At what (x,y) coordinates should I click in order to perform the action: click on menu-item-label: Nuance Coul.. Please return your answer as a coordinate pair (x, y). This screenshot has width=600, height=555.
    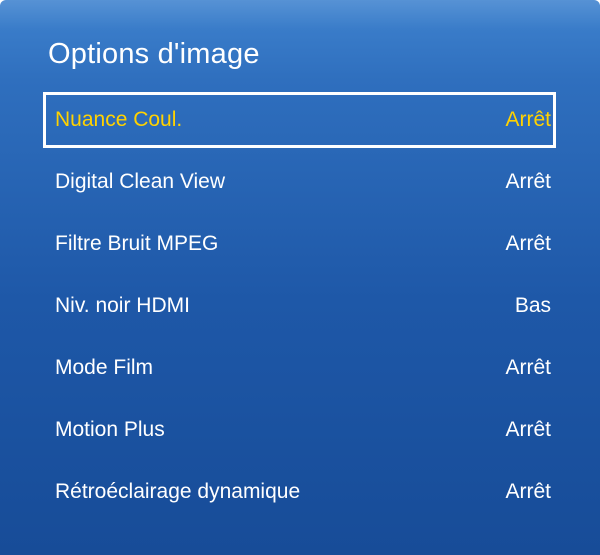
    Looking at the image, I should click on (119, 119).